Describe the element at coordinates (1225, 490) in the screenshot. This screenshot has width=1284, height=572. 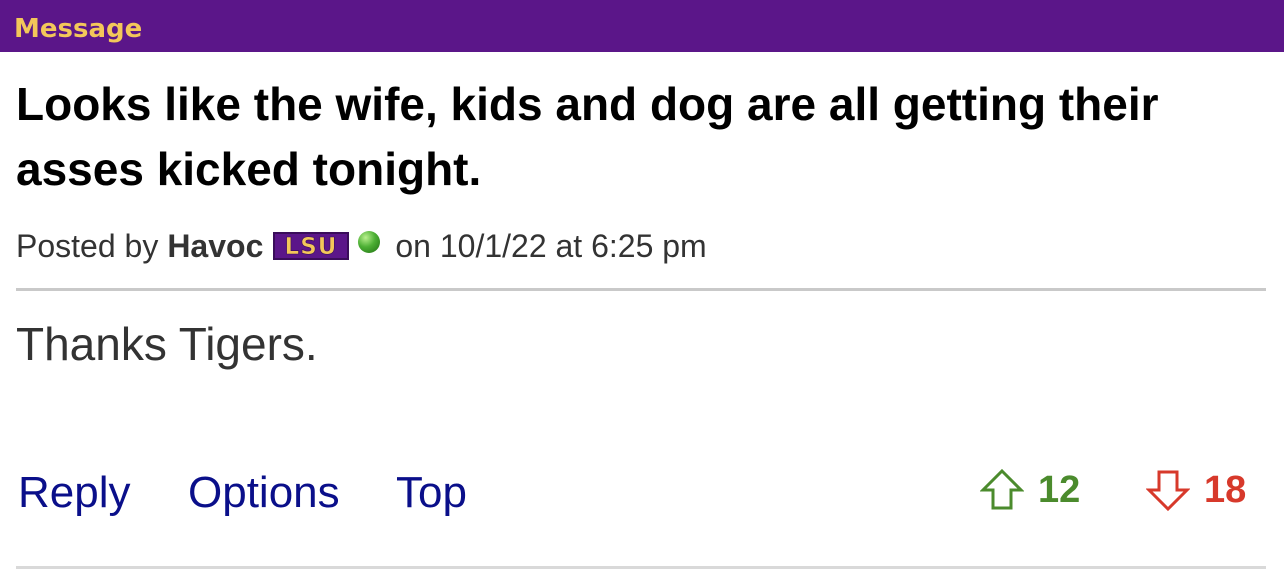
I see `downvote-count: 18` at that location.